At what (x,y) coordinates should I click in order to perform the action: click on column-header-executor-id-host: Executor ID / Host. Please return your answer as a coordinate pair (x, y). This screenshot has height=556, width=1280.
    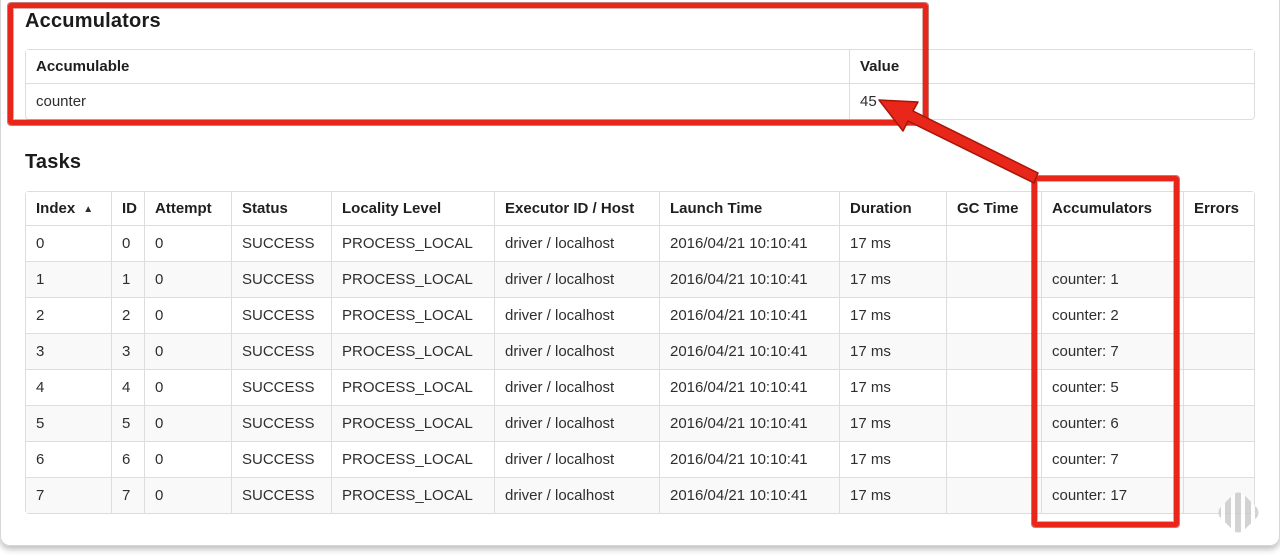
    Looking at the image, I should click on (576, 208).